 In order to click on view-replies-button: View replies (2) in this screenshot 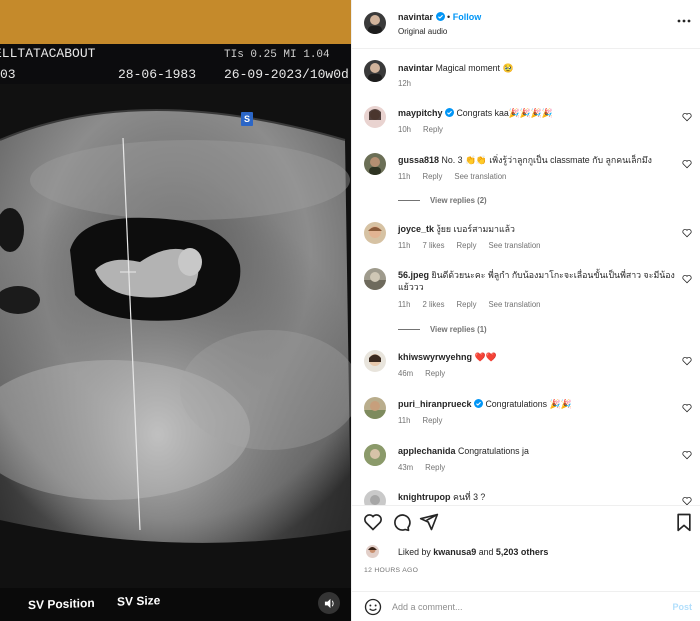, I will do `click(442, 200)`.